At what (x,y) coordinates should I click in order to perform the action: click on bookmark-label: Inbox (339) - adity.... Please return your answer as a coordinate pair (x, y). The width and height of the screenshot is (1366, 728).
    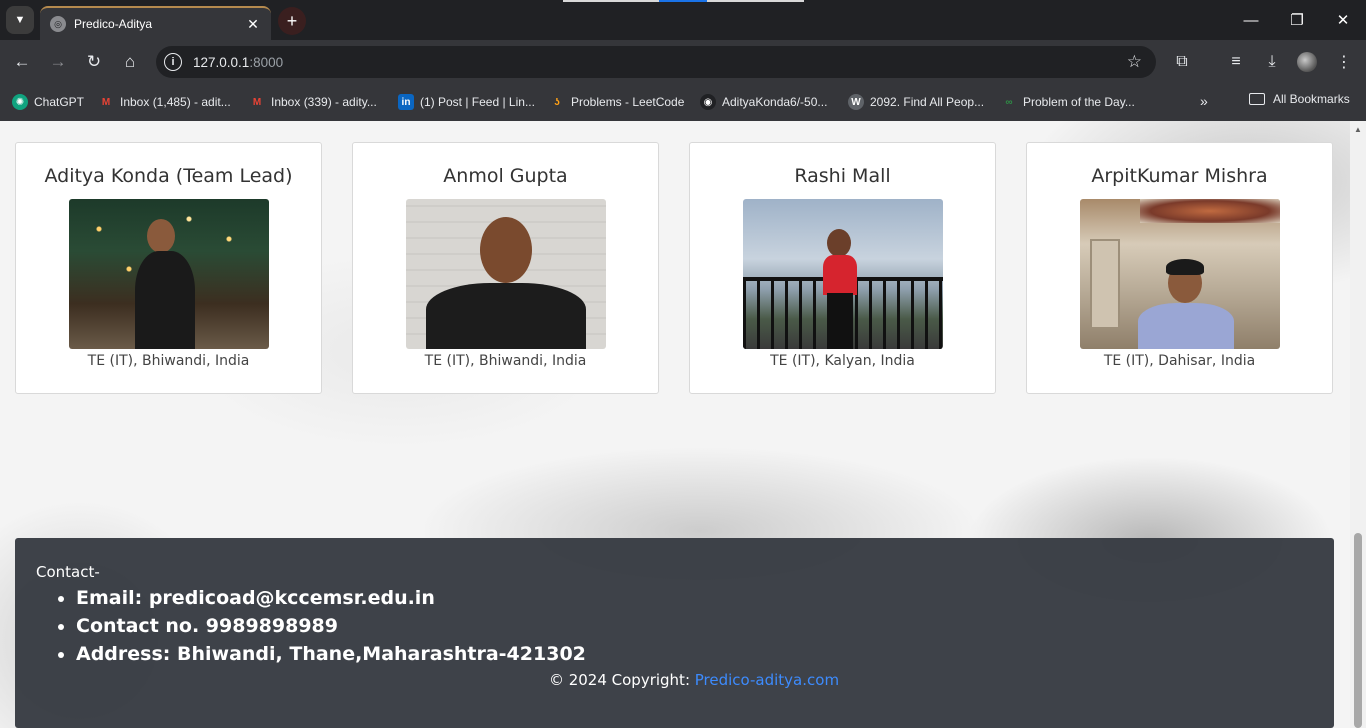
    Looking at the image, I should click on (324, 102).